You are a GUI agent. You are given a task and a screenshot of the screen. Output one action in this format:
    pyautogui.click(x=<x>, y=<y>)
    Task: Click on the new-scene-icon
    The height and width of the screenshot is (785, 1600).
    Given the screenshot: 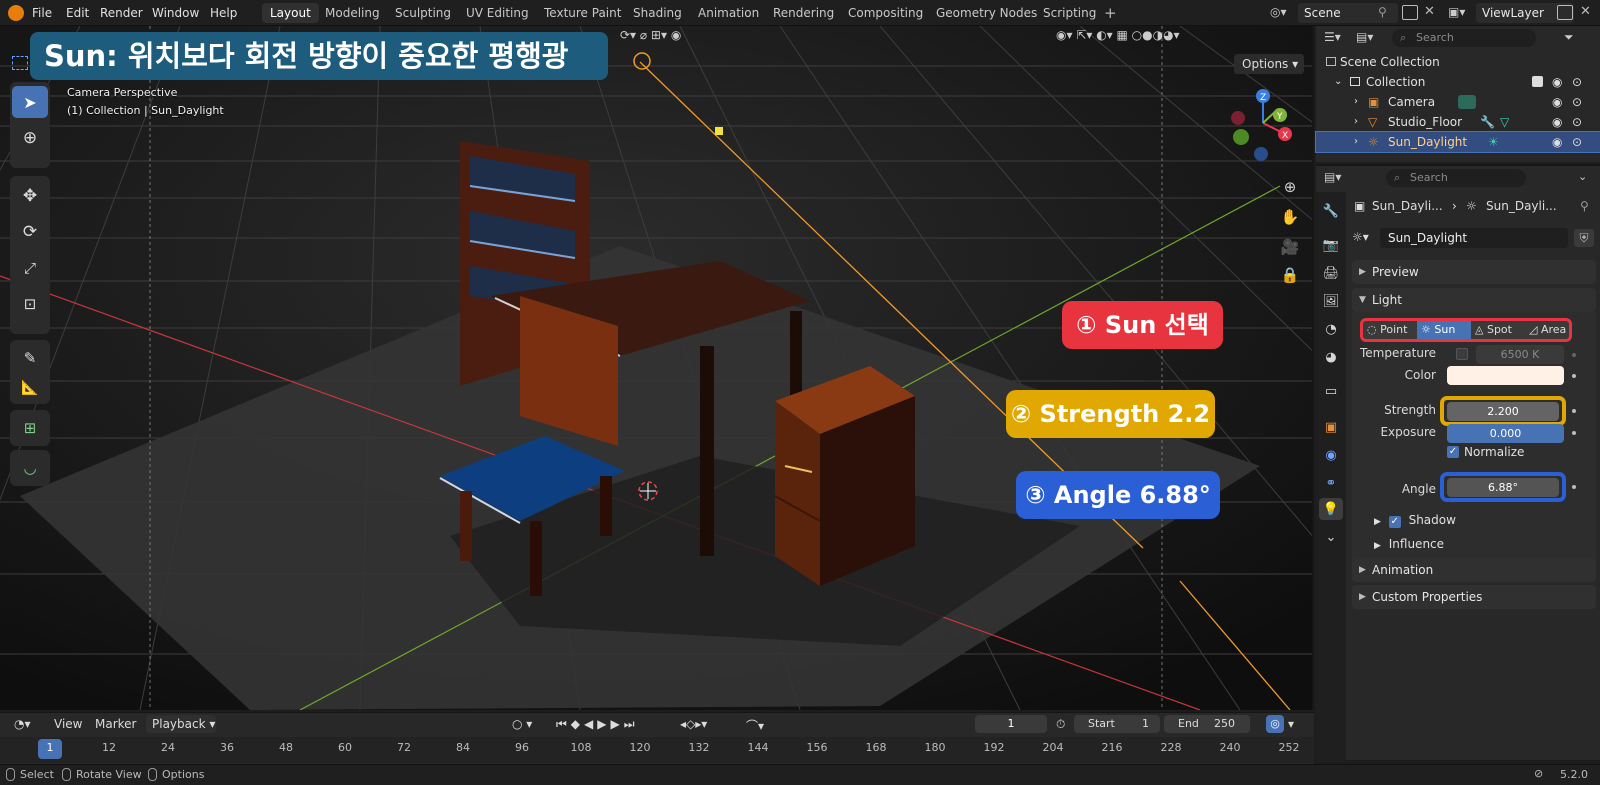 What is the action you would take?
    pyautogui.click(x=1410, y=12)
    